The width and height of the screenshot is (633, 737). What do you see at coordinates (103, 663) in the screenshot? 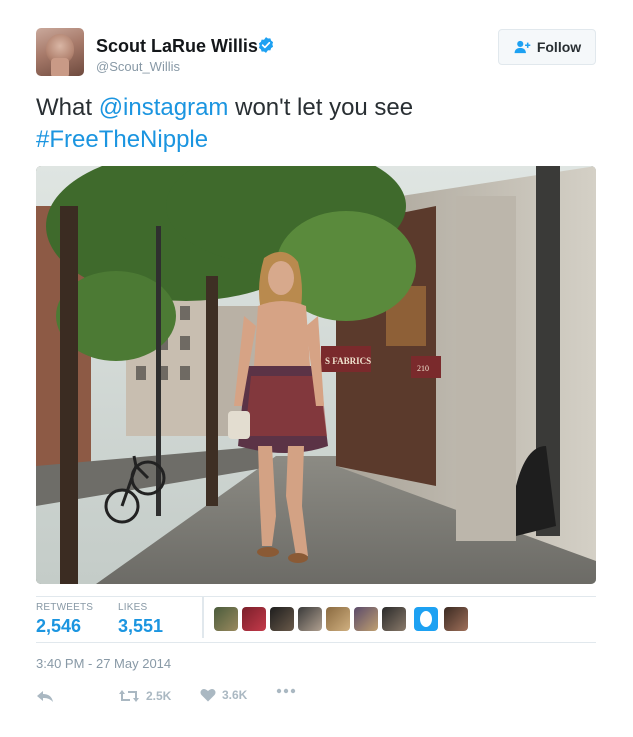
I see `tweet-timestamp: 3:40 PM - 27 May 2014` at bounding box center [103, 663].